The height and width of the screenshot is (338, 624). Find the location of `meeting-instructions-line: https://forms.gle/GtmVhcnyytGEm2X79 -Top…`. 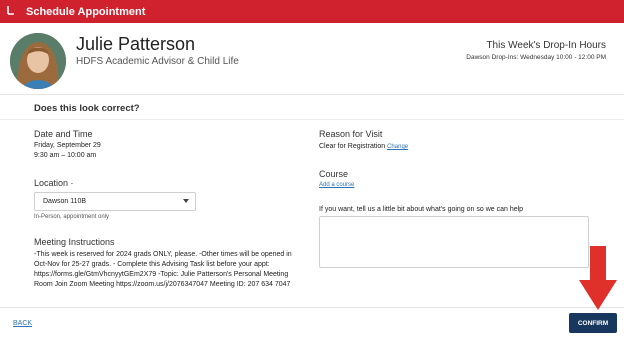

meeting-instructions-line: https://forms.gle/GtmVhcnyytGEm2X79 -Top… is located at coordinates (161, 274).